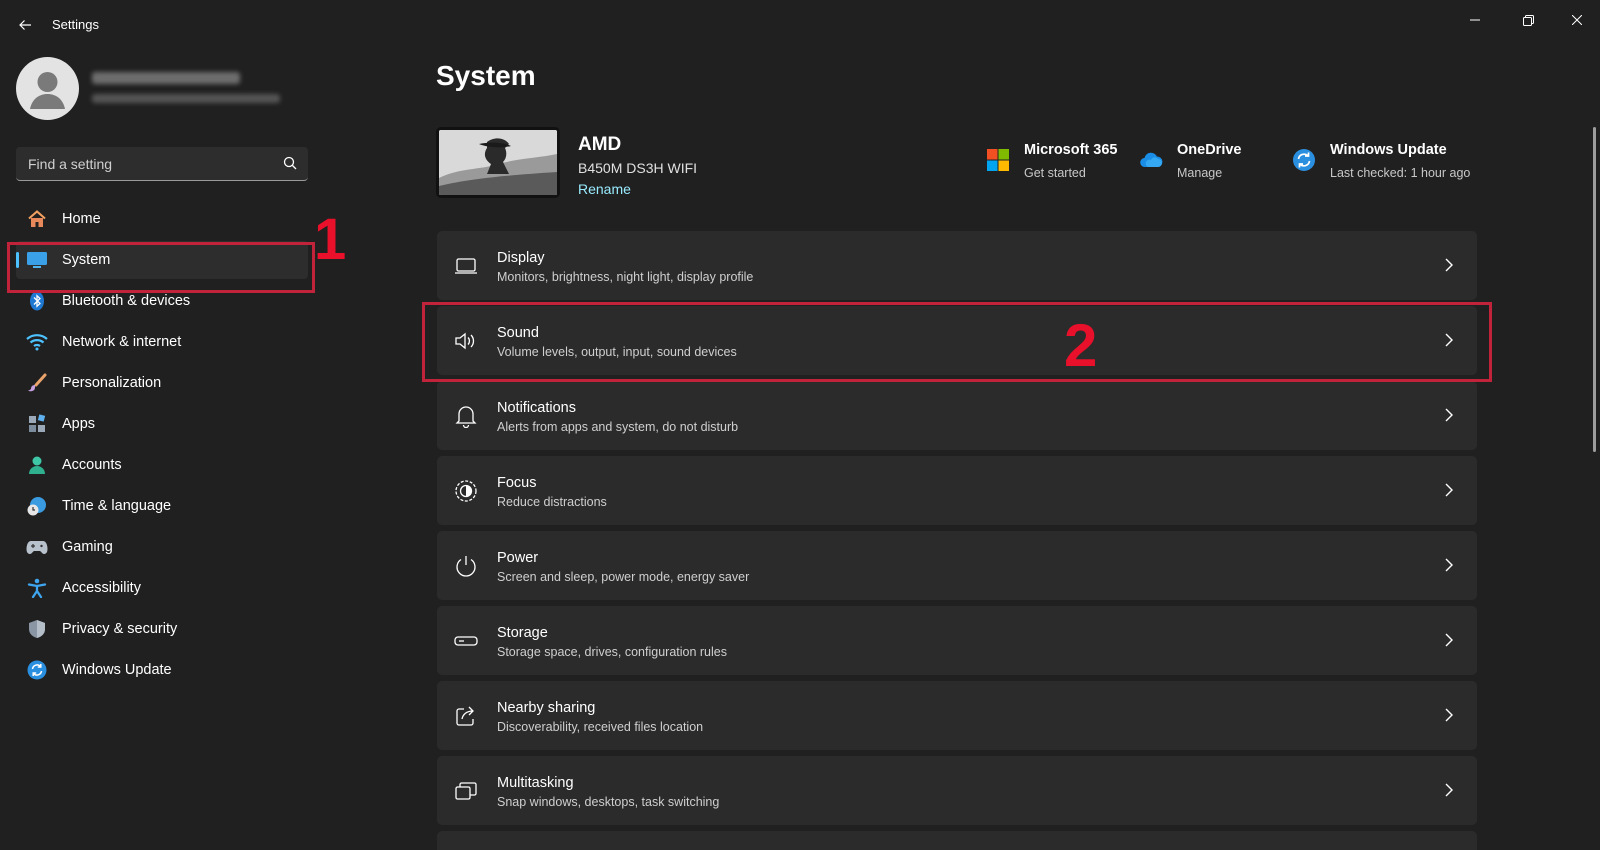  I want to click on card-subtitle: Discoverability, received files location, so click(600, 727).